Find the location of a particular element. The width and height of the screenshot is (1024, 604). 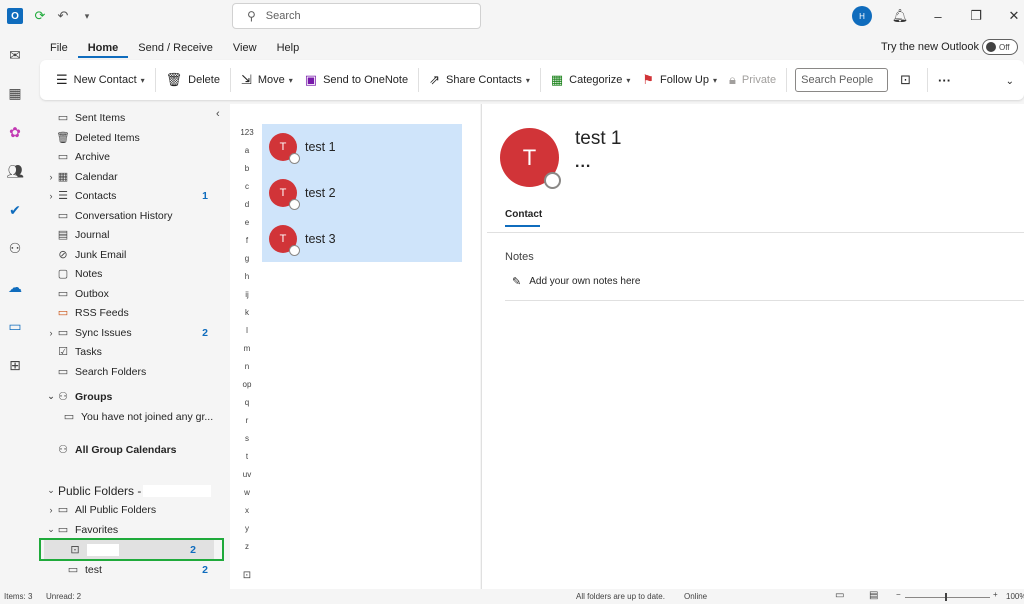

private-button: 🔒︎ Private is located at coordinates (752, 80).